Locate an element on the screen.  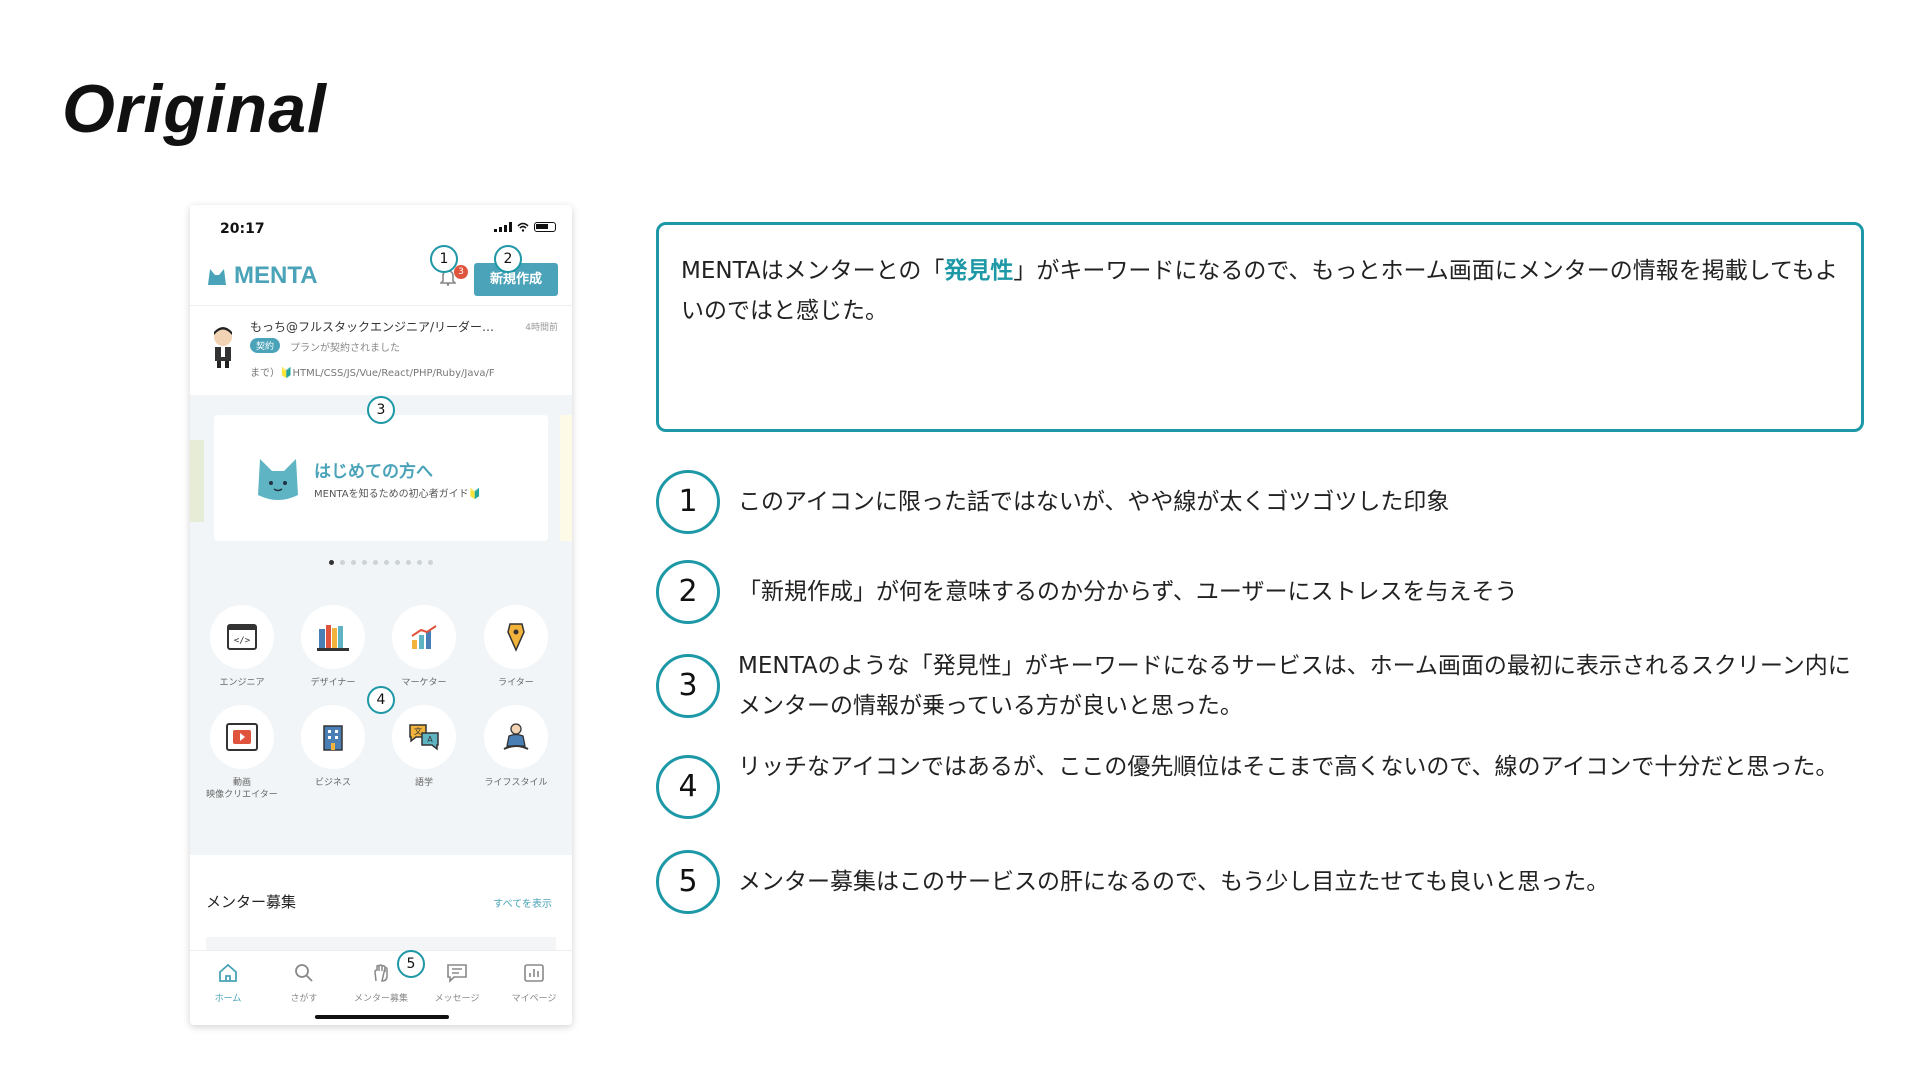
category-language: 文A 語学 is located at coordinates (424, 747).